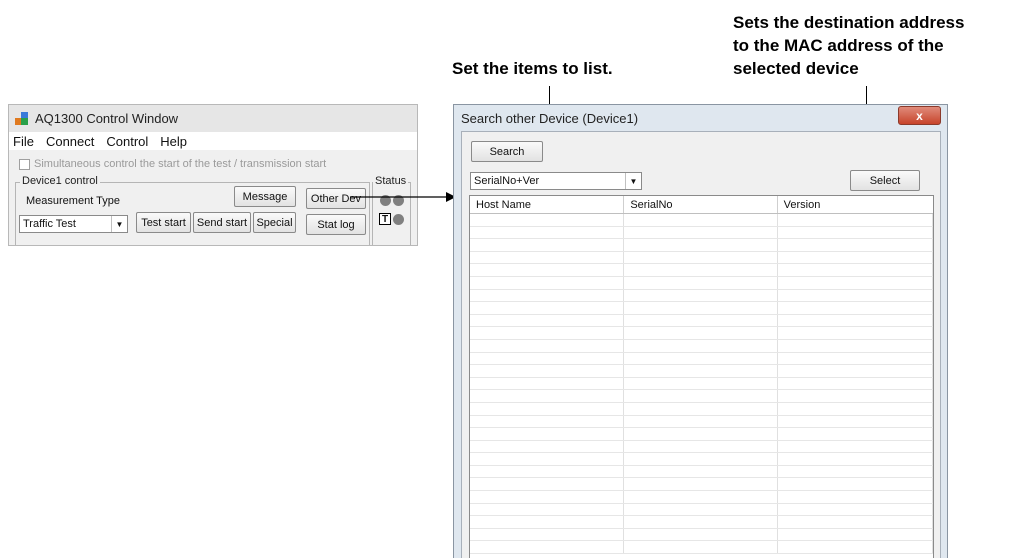 Image resolution: width=1020 pixels, height=558 pixels. Describe the element at coordinates (507, 151) in the screenshot. I see `search-button: Search` at that location.